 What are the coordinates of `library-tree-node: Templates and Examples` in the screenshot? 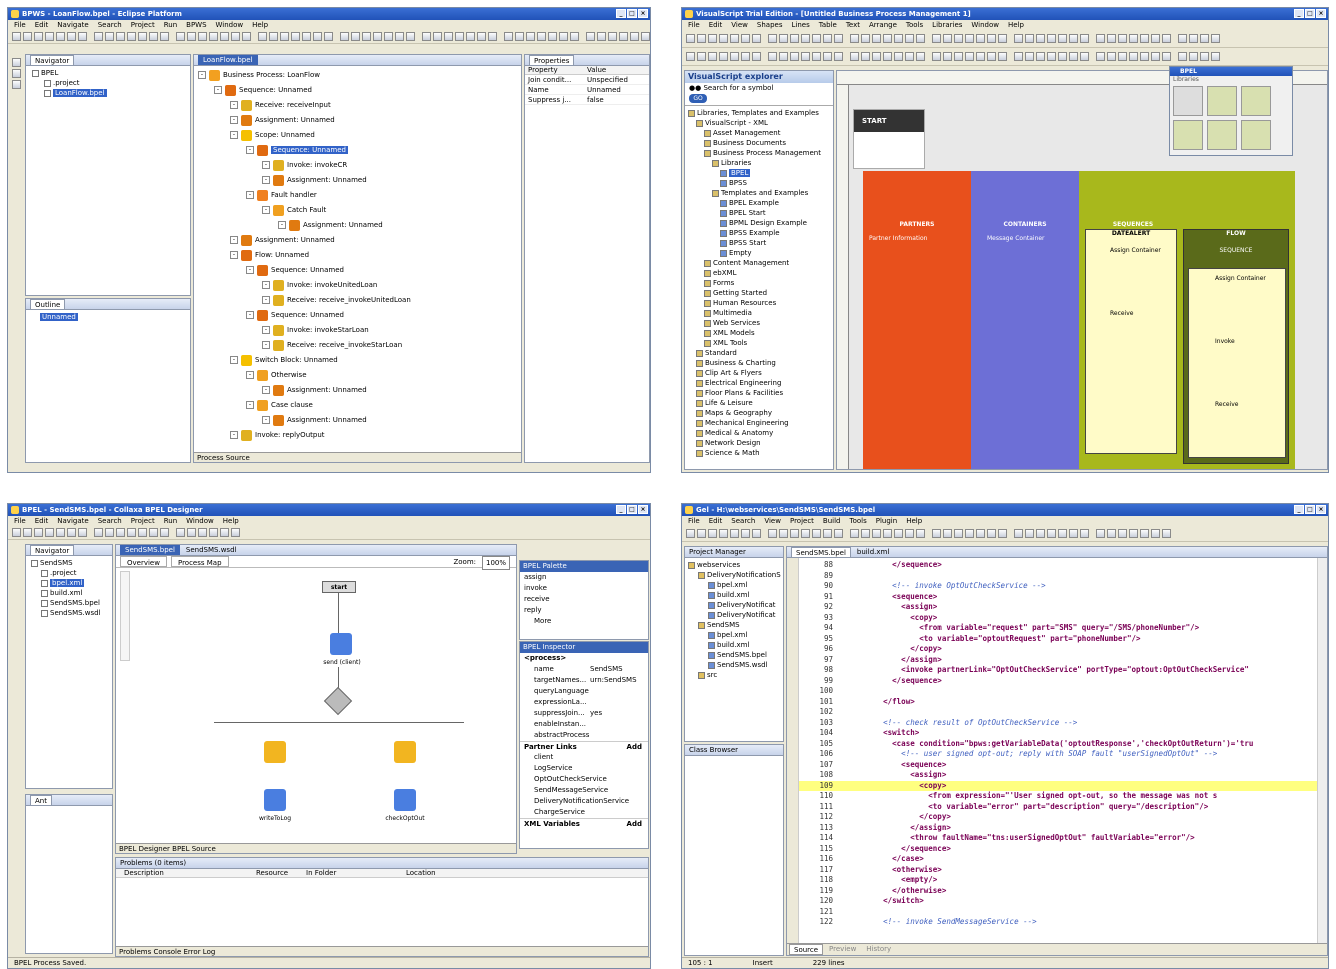 It's located at (759, 193).